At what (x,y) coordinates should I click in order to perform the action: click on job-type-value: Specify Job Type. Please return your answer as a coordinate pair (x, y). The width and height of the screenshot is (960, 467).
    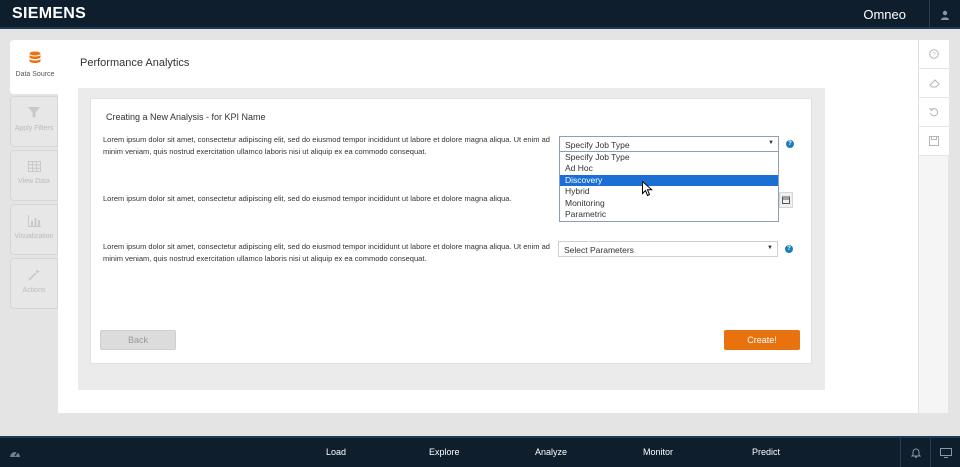
    Looking at the image, I should click on (597, 145).